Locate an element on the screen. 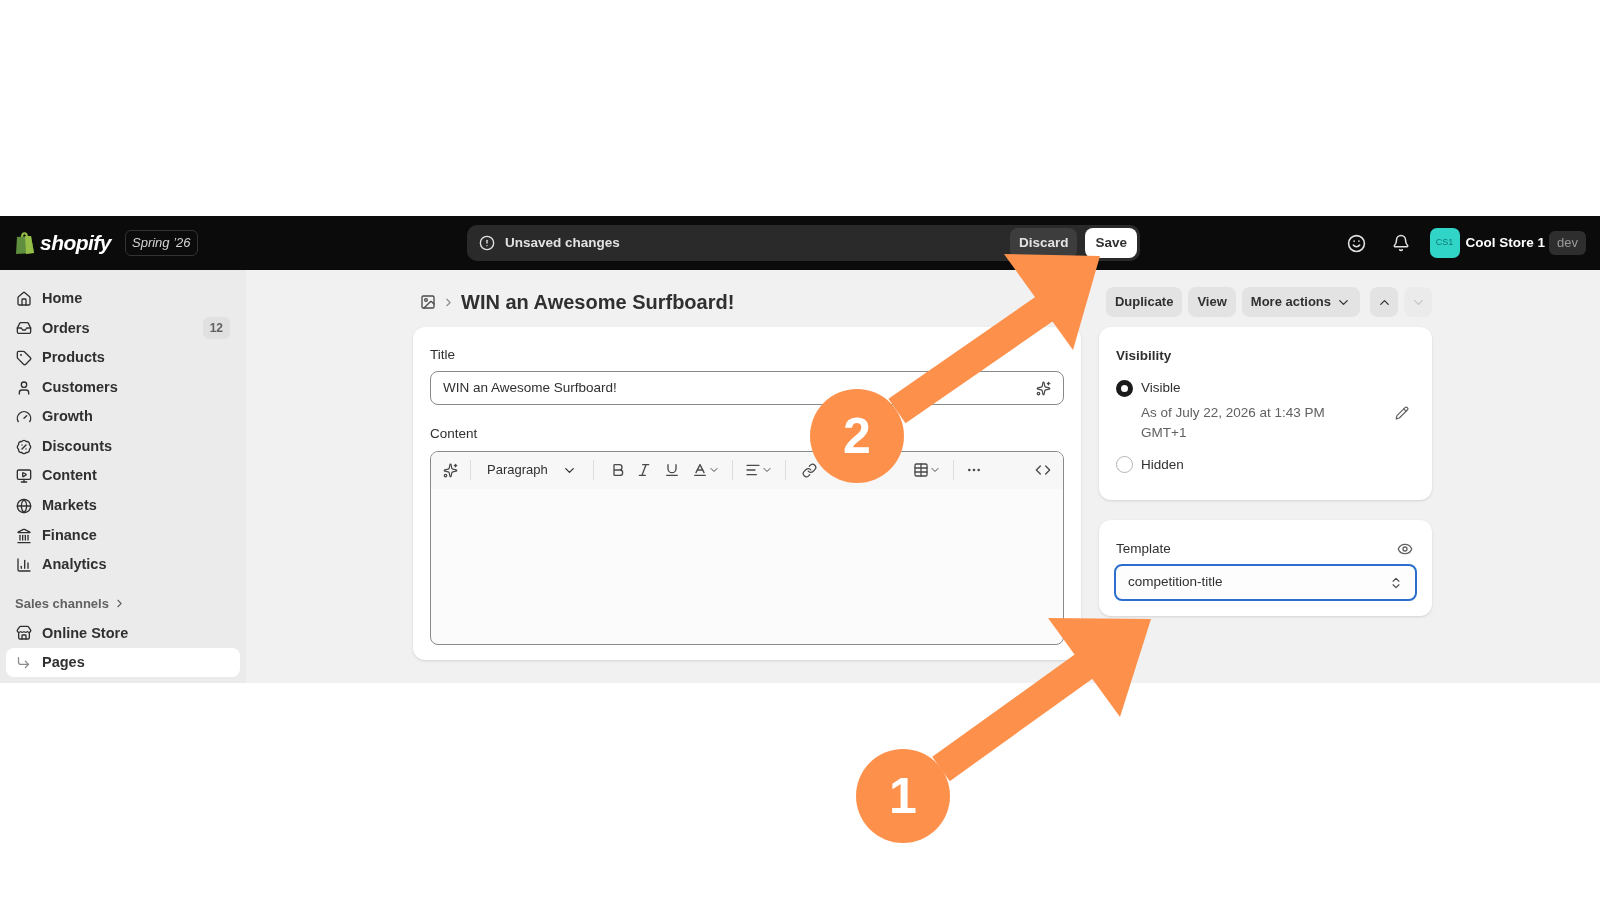 This screenshot has width=1600, height=900. bank-icon is located at coordinates (24, 535).